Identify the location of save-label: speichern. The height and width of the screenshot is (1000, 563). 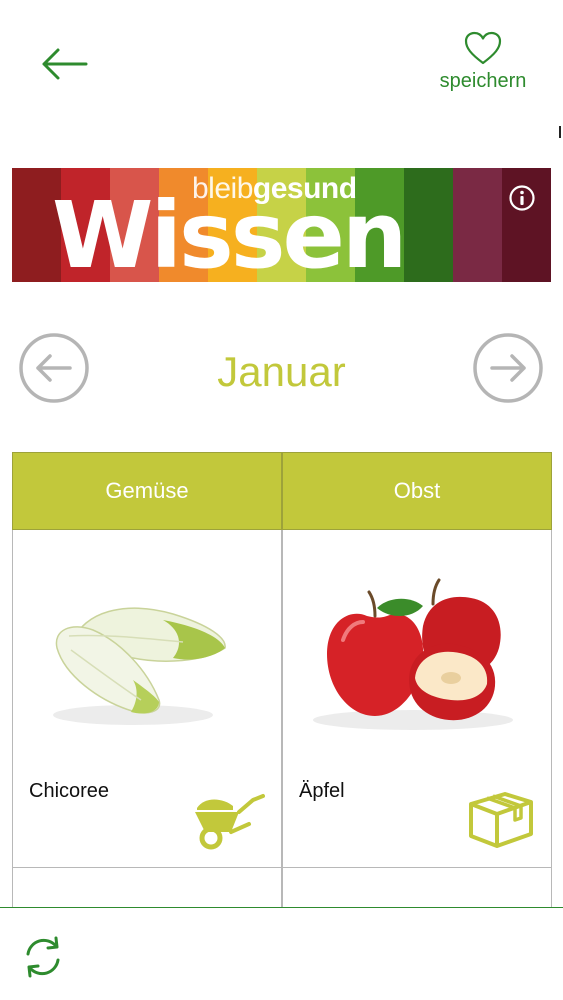
(483, 81).